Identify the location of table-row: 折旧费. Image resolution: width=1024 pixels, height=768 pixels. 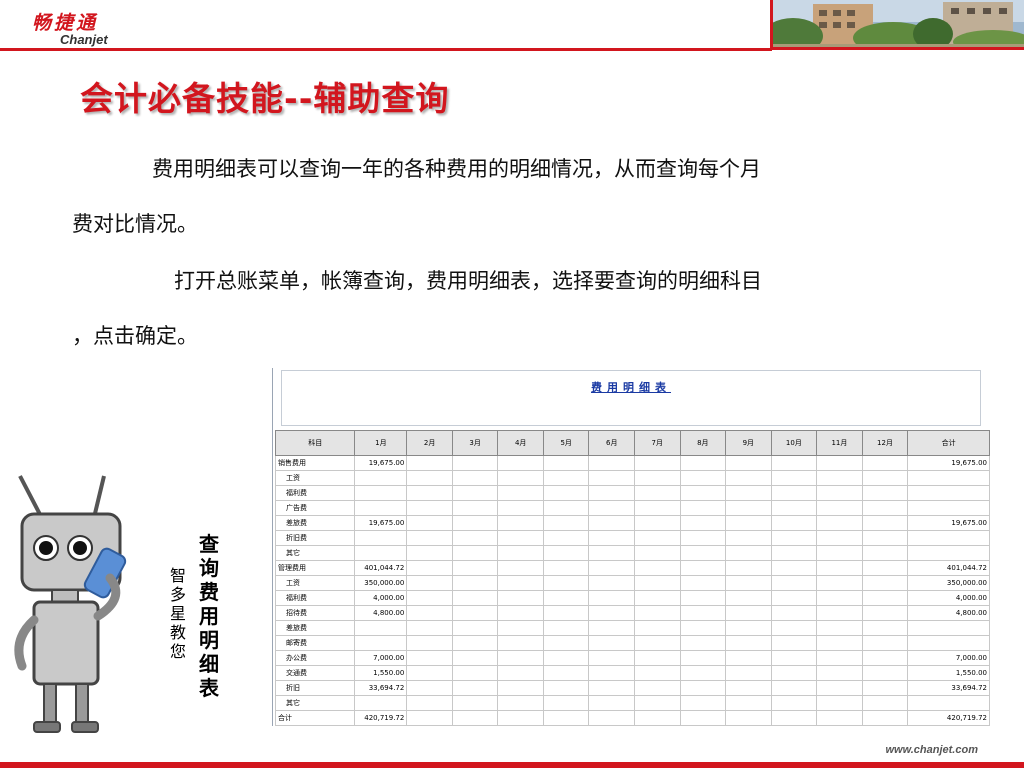
(632, 538).